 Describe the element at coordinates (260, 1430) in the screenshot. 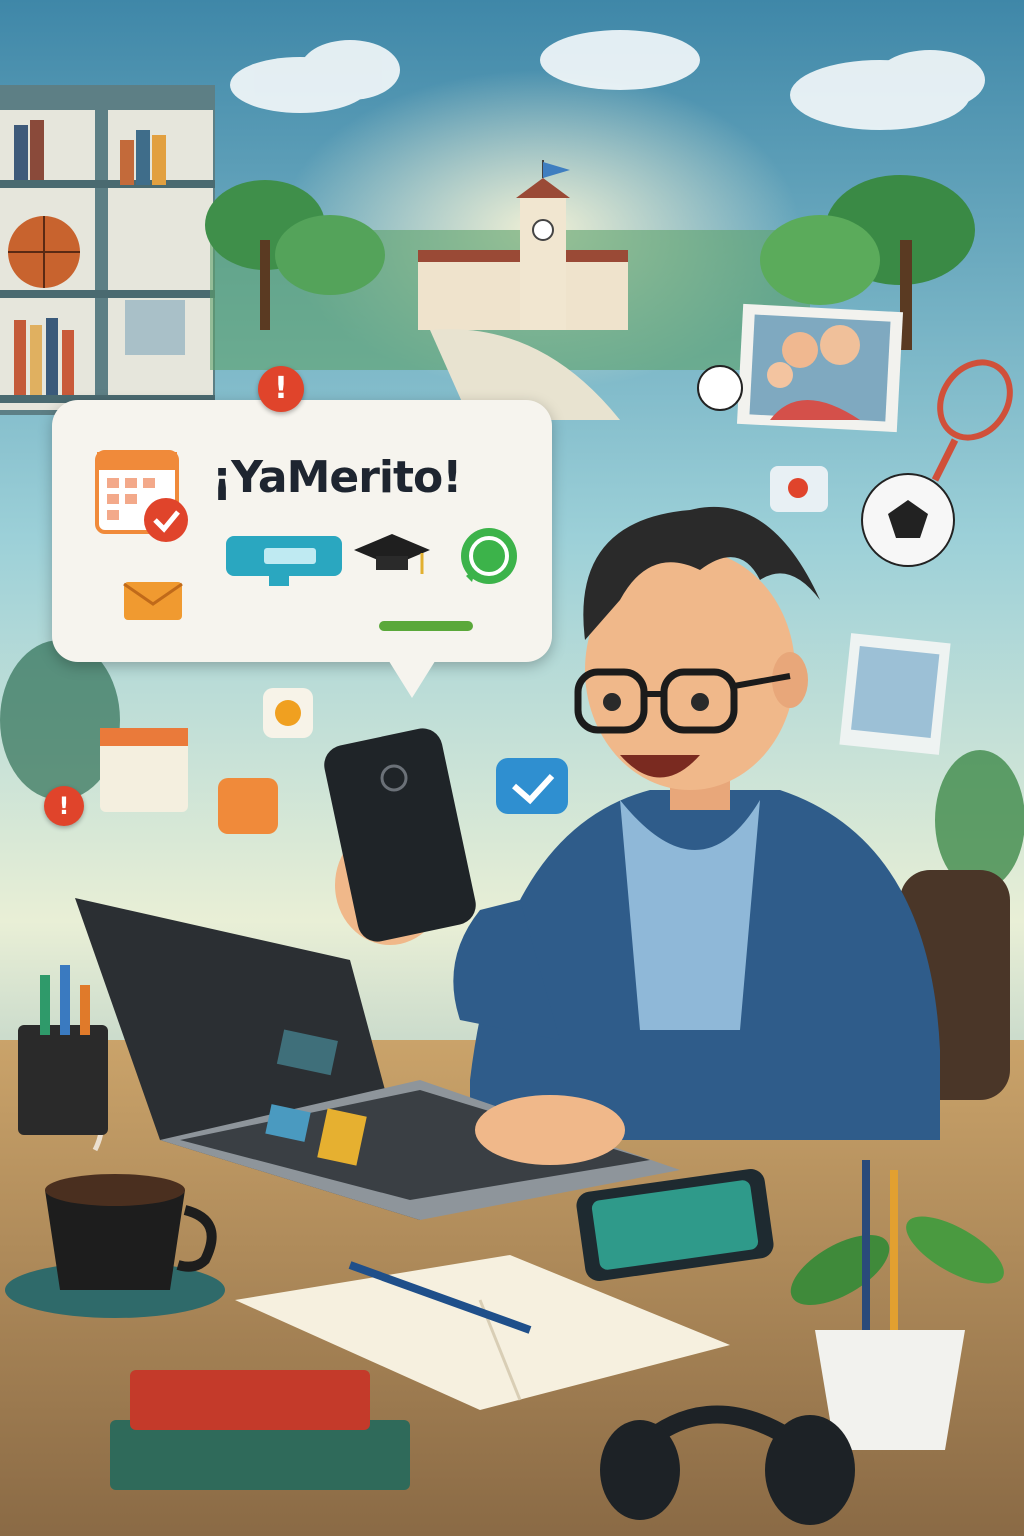

I see `books` at that location.